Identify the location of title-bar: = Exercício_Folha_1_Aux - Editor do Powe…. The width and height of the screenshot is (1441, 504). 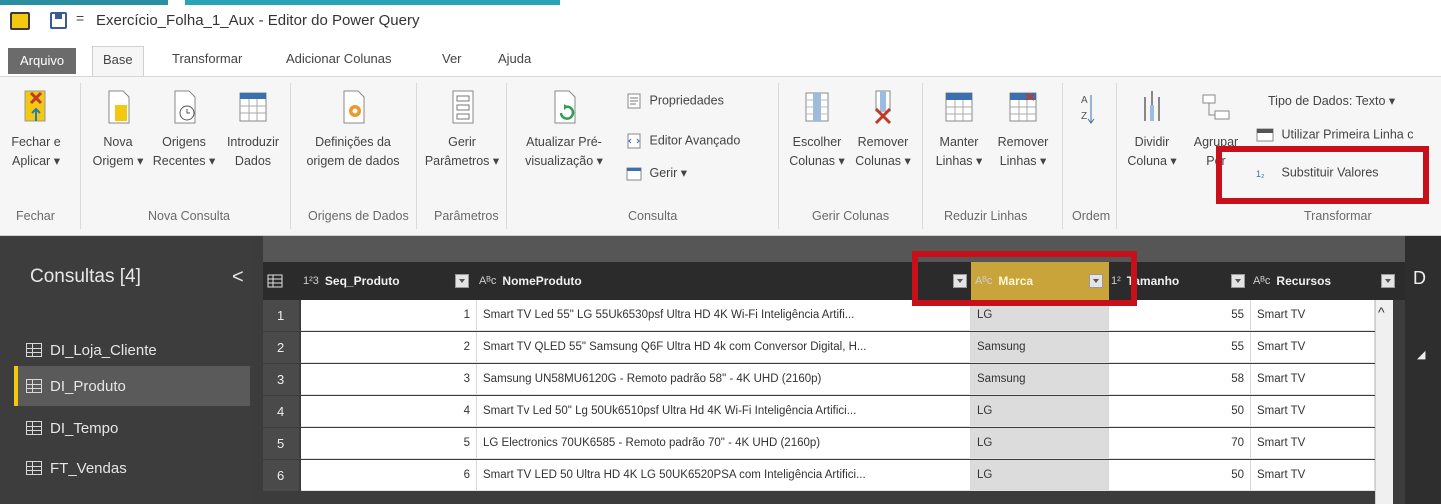
(720, 19).